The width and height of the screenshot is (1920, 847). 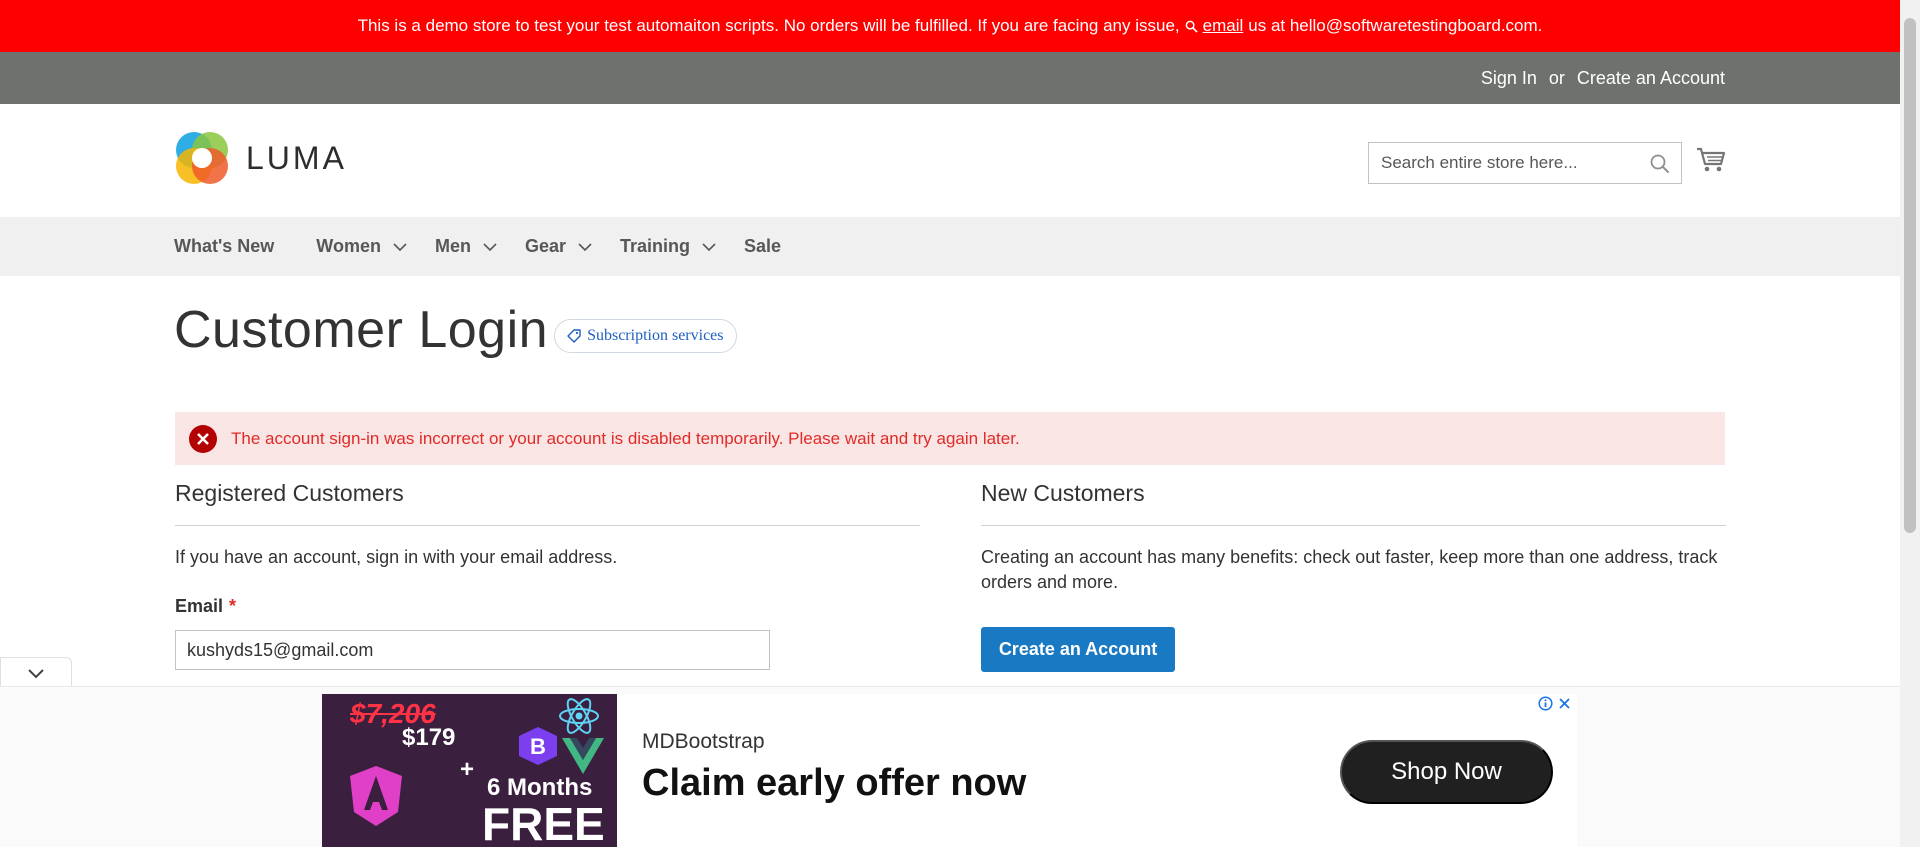 I want to click on nav-item-training: Training, so click(x=668, y=246).